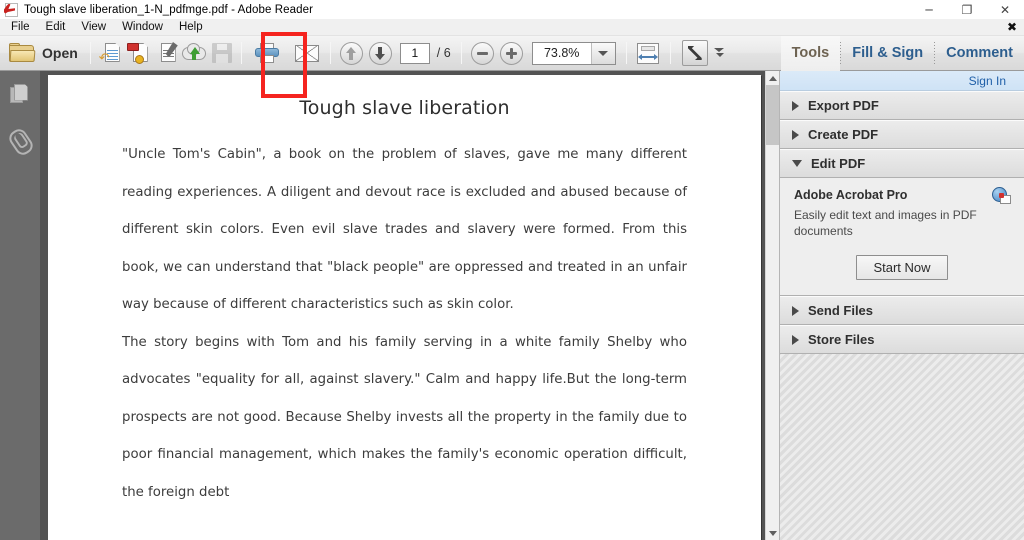  I want to click on page-count-label: / 6, so click(443, 53).